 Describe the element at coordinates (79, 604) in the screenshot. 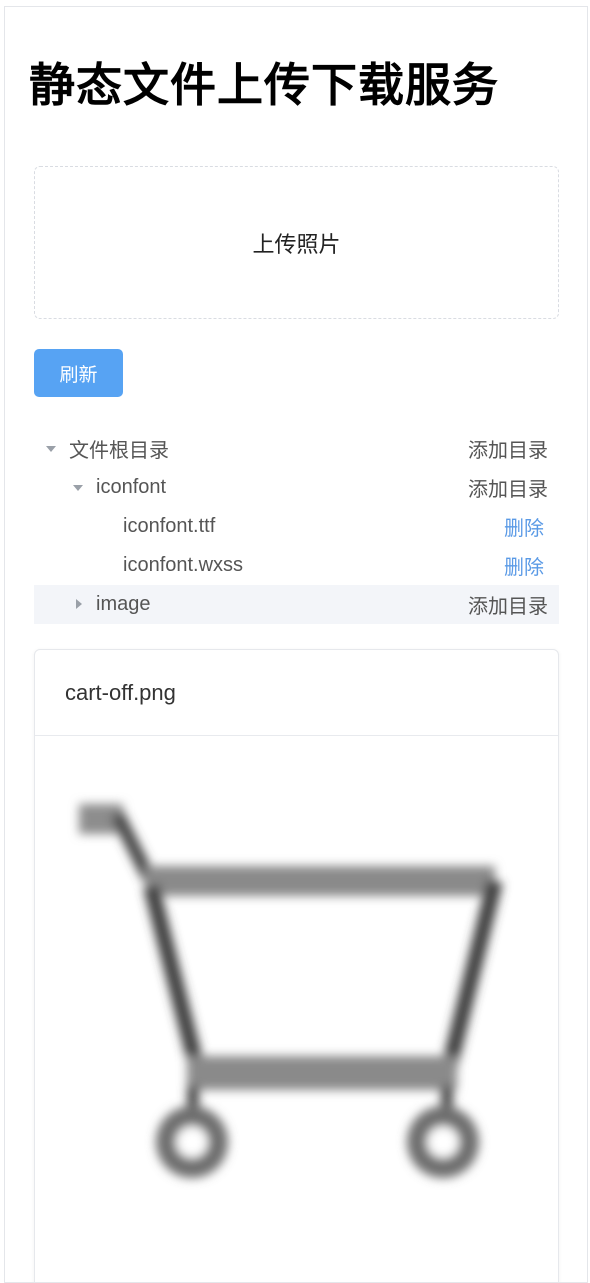

I see `caret-right-icon` at that location.